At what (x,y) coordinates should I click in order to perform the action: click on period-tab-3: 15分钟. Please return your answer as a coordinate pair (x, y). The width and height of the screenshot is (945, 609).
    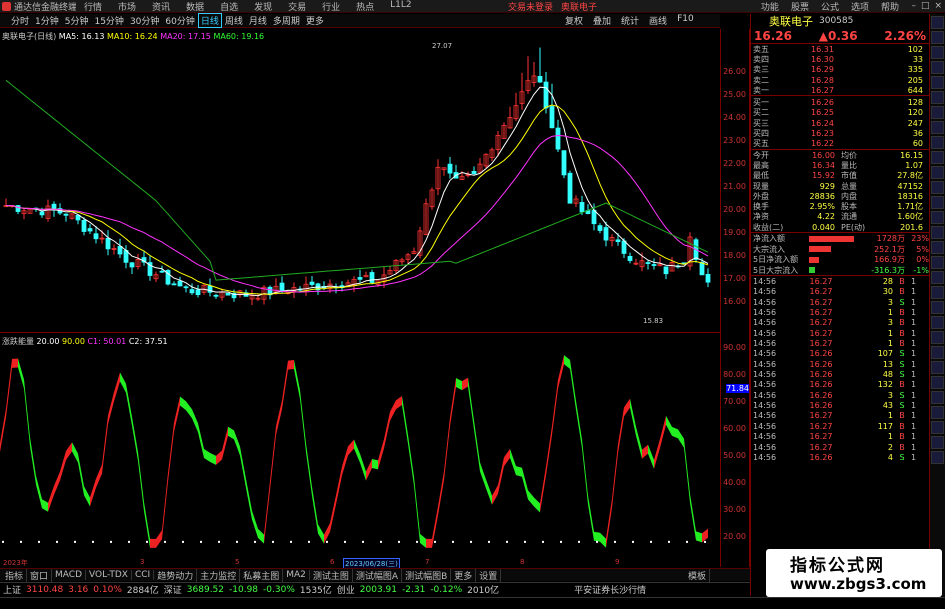
    Looking at the image, I should click on (108, 20).